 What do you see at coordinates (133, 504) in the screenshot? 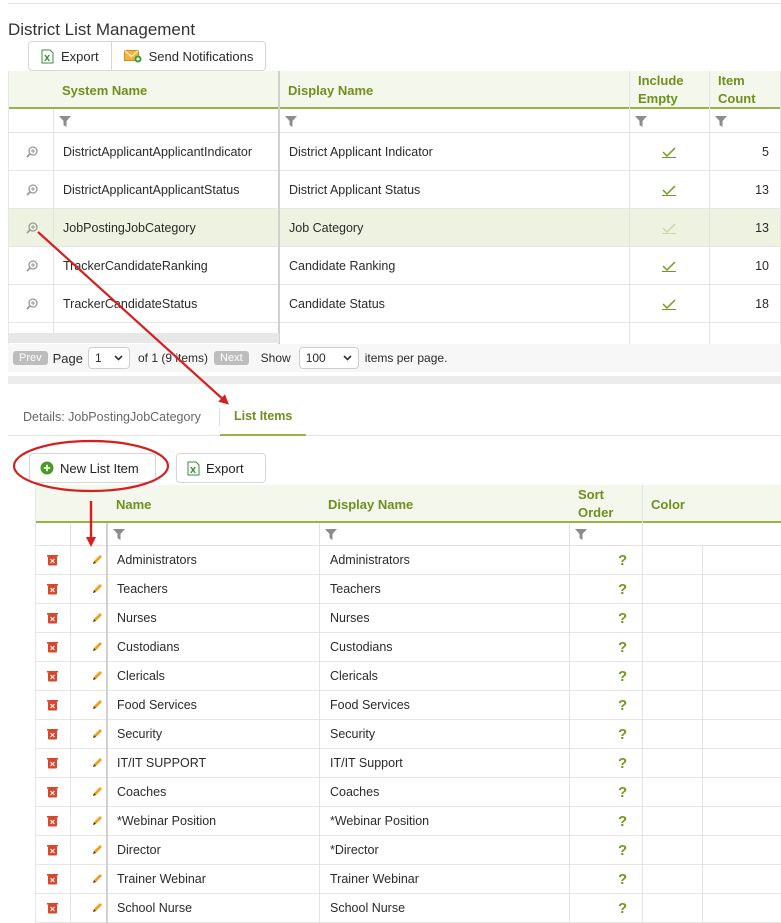
I see `col-name: Name` at bounding box center [133, 504].